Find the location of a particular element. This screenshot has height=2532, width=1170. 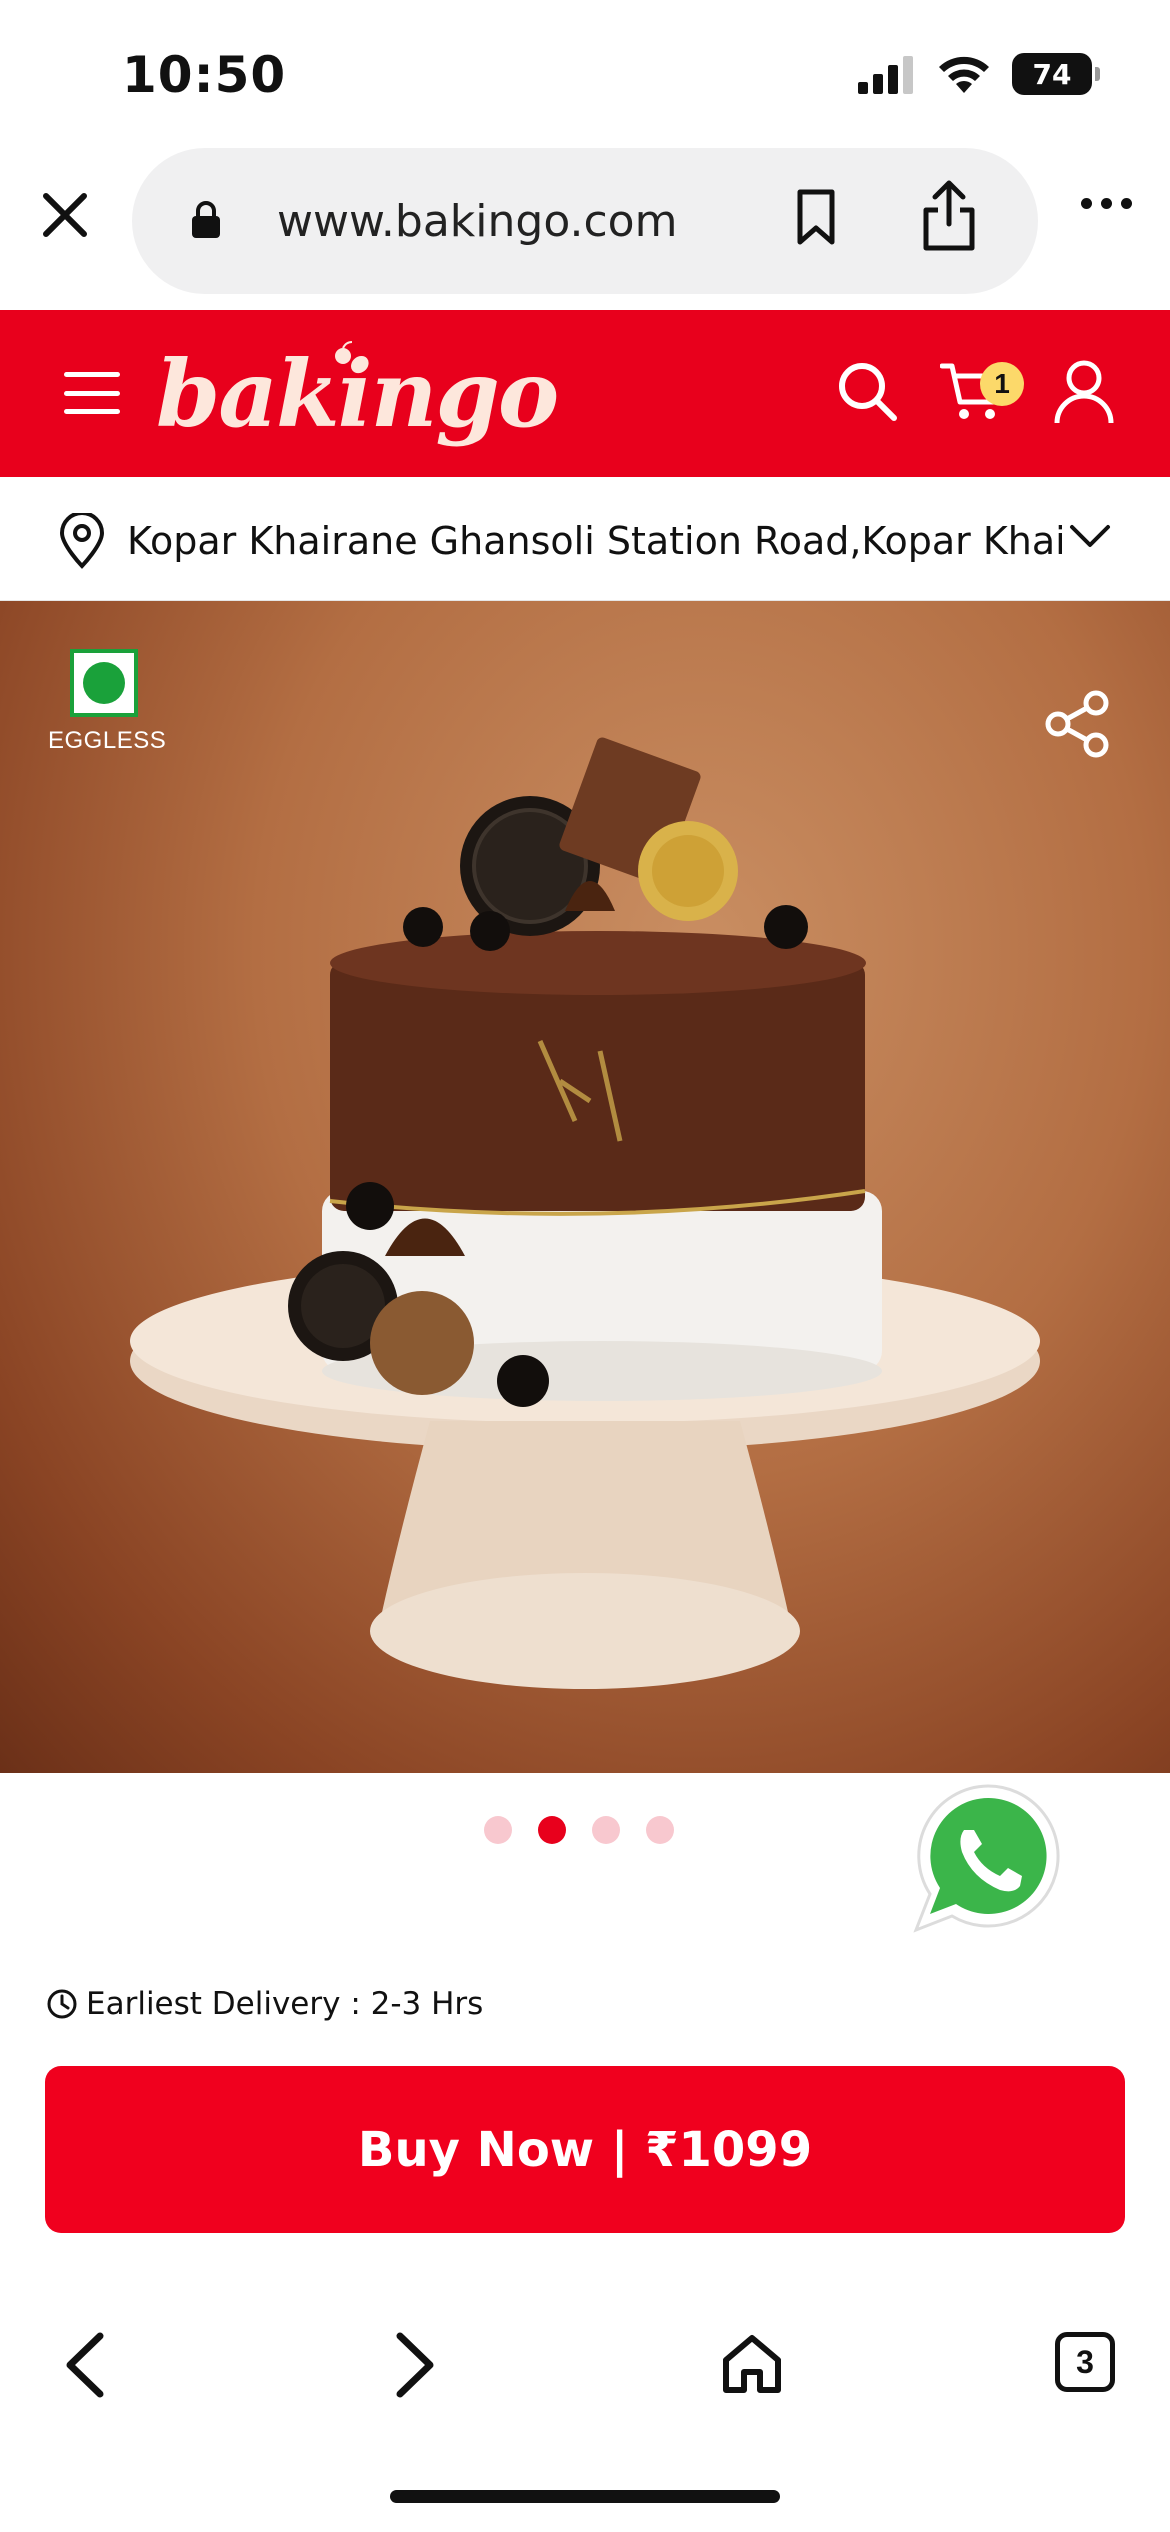

delivery-text: Earliest Delivery : 2-3 Hrs is located at coordinates (285, 2004).